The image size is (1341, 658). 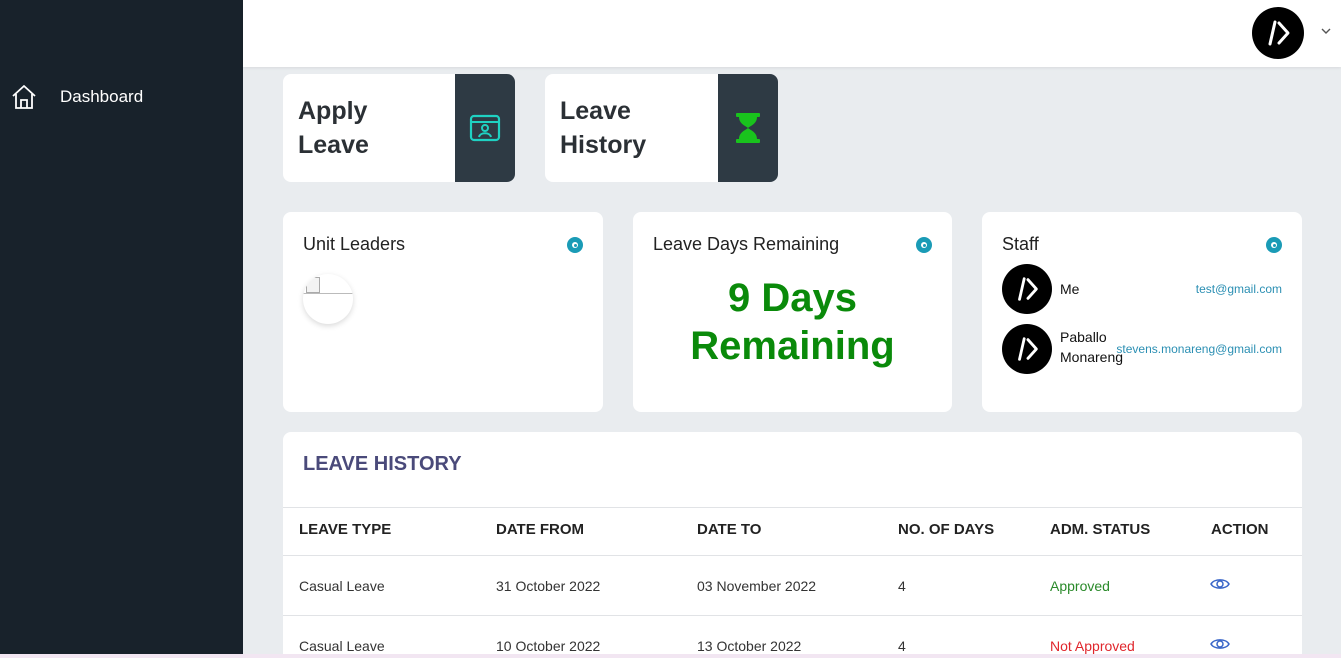 What do you see at coordinates (540, 529) in the screenshot?
I see `column-header-date-from: DATE FROM` at bounding box center [540, 529].